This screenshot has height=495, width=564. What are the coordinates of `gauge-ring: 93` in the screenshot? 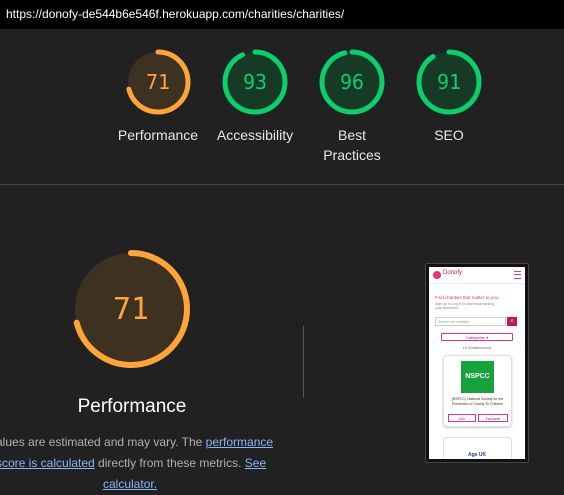 It's located at (255, 82).